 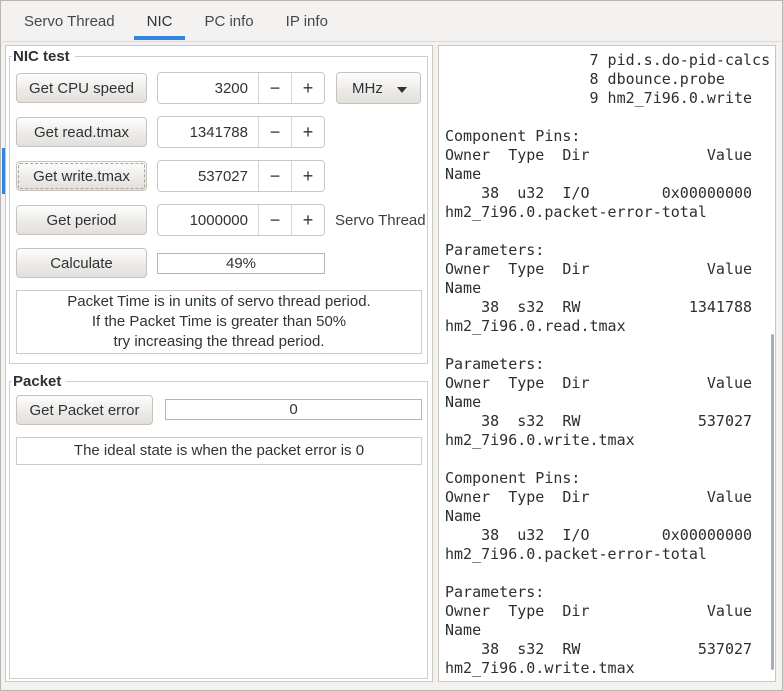 What do you see at coordinates (274, 176) in the screenshot?
I see `write-tmax-decrement-button: −` at bounding box center [274, 176].